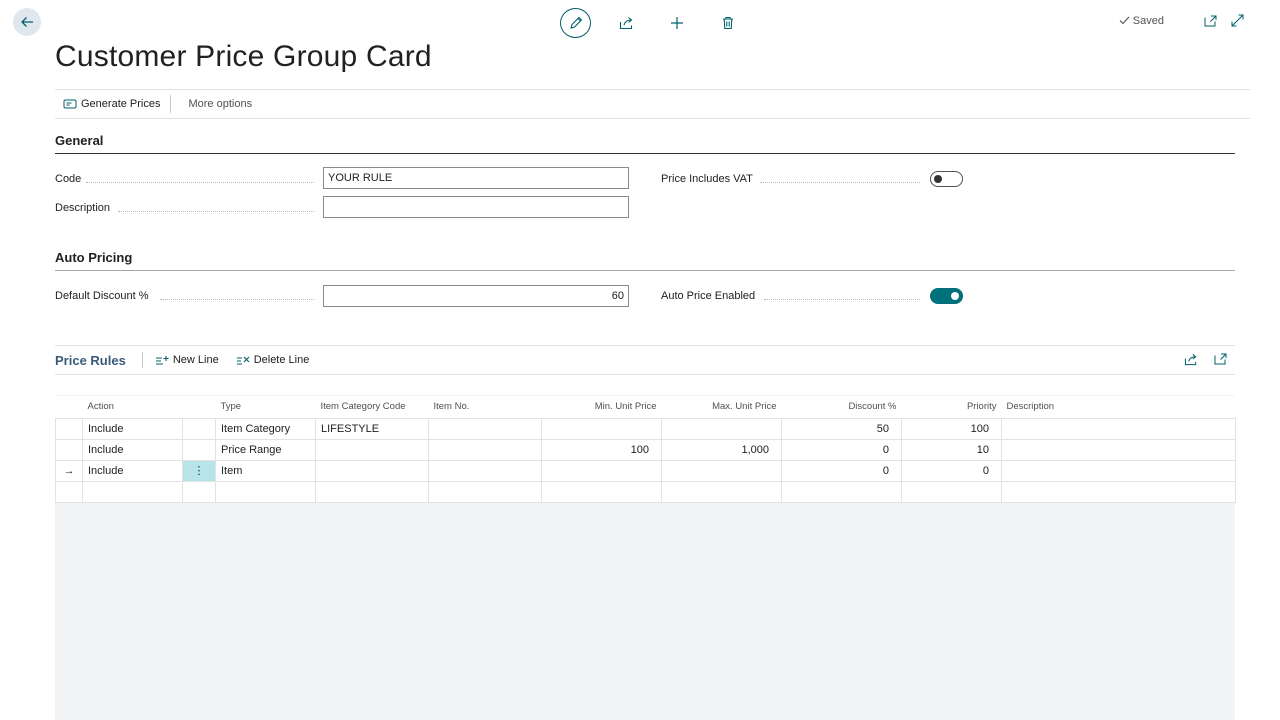  Describe the element at coordinates (372, 428) in the screenshot. I see `item-category-code-cell: LIFESTYLE` at that location.